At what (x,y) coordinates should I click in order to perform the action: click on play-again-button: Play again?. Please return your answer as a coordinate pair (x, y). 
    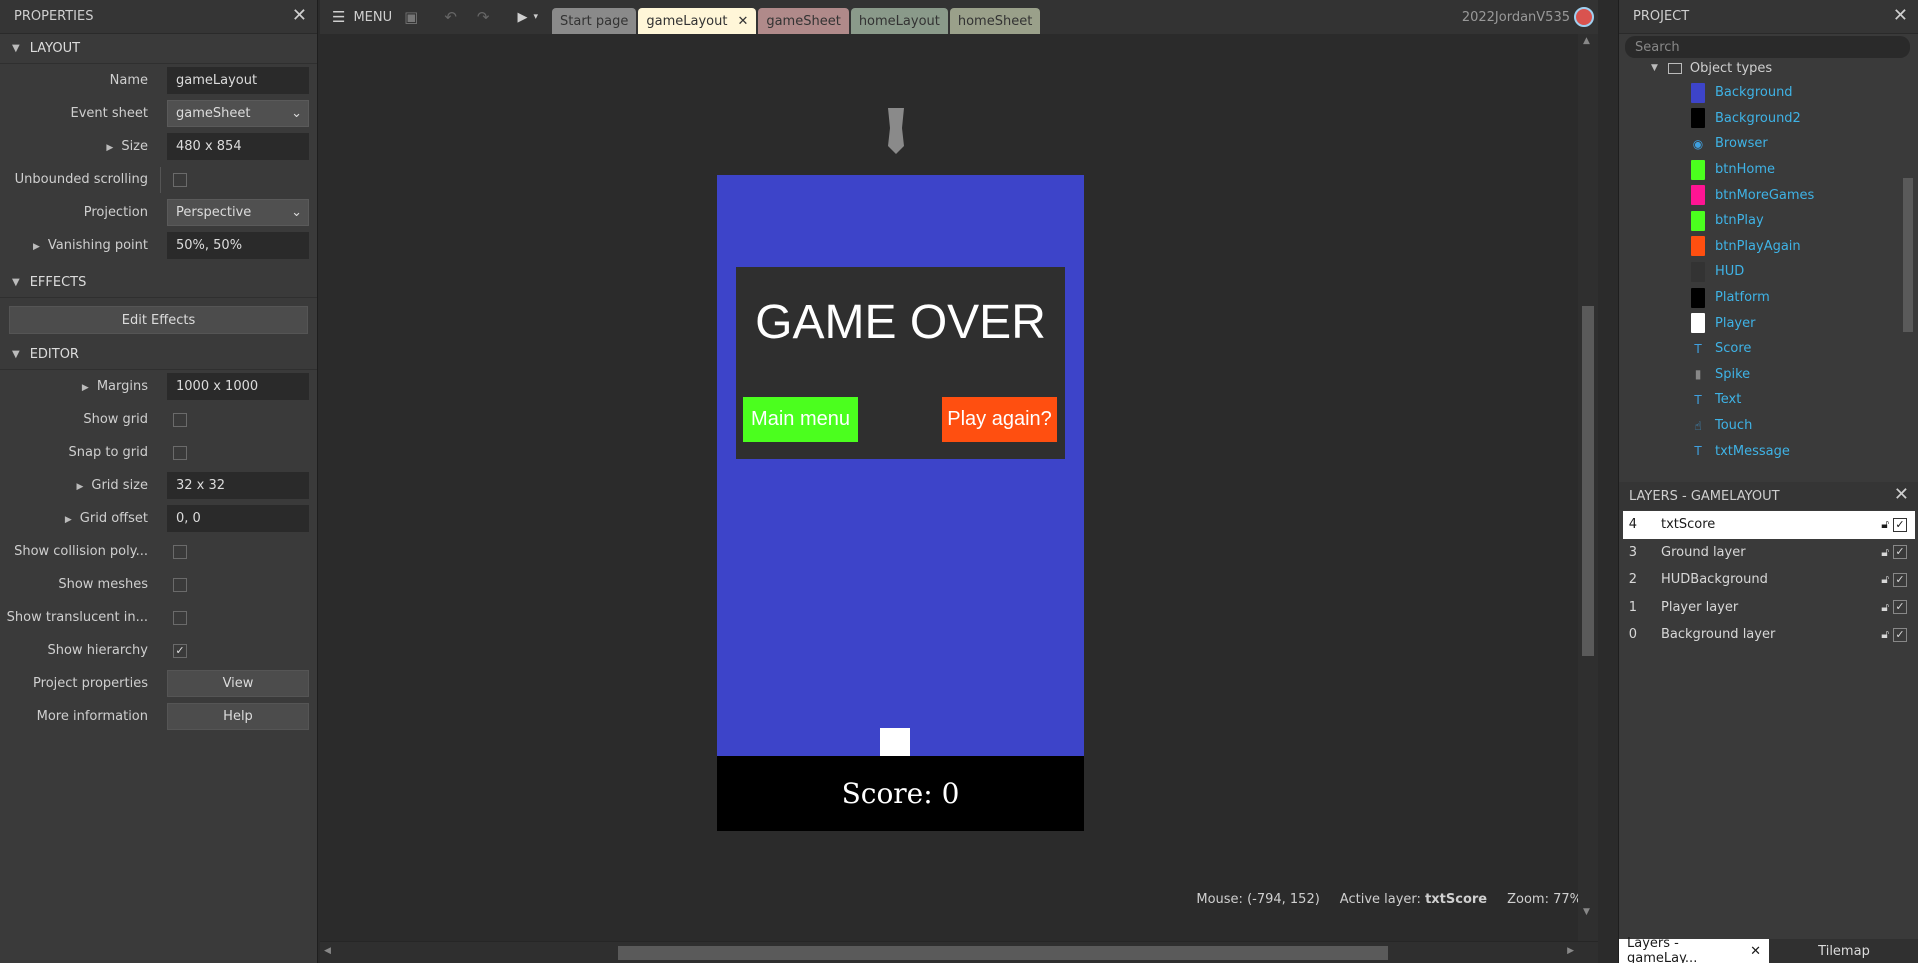
    Looking at the image, I should click on (999, 419).